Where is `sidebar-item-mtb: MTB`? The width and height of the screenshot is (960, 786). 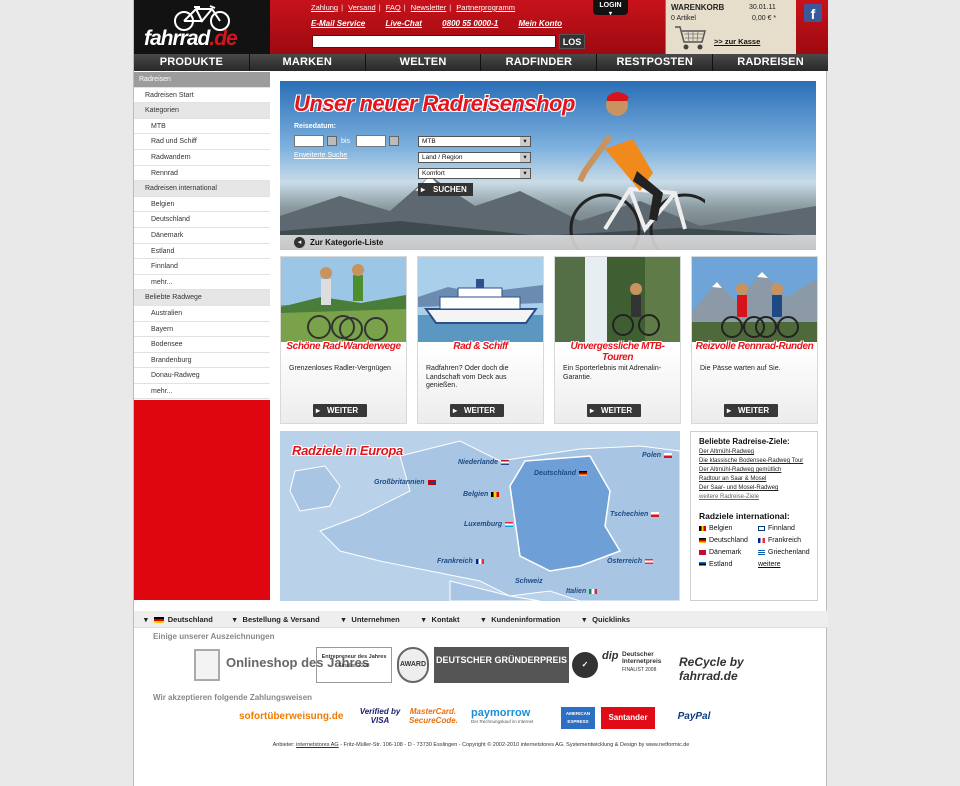 sidebar-item-mtb: MTB is located at coordinates (202, 127).